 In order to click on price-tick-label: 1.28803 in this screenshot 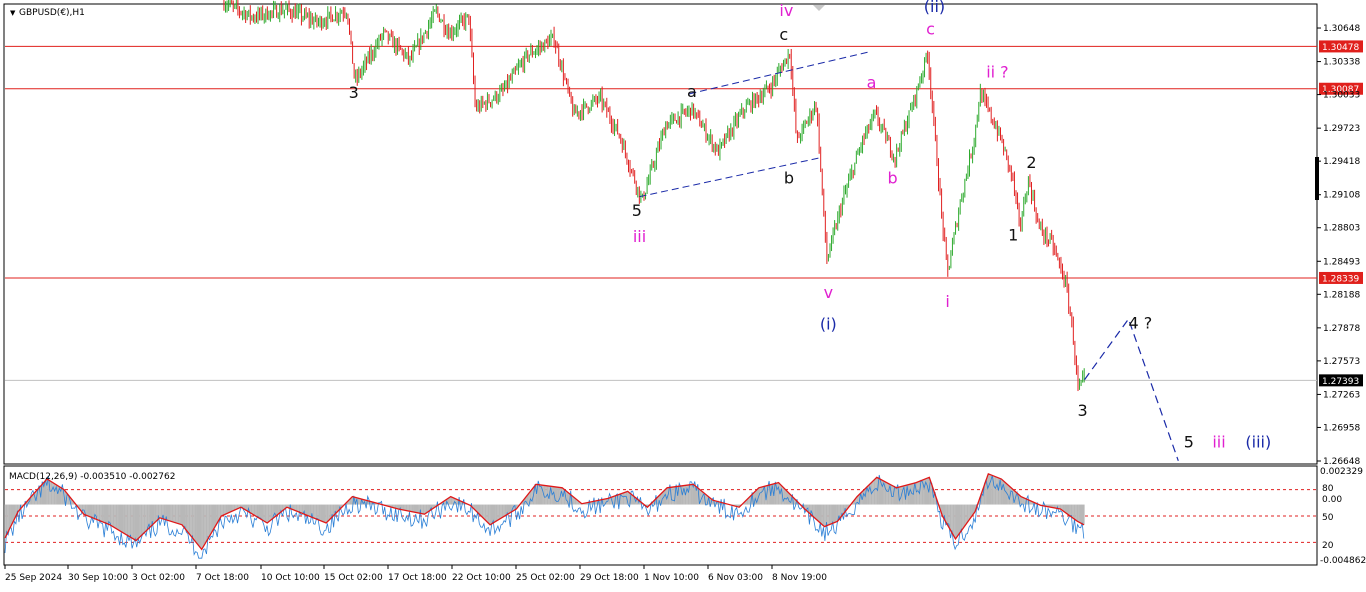, I will do `click(1341, 229)`.